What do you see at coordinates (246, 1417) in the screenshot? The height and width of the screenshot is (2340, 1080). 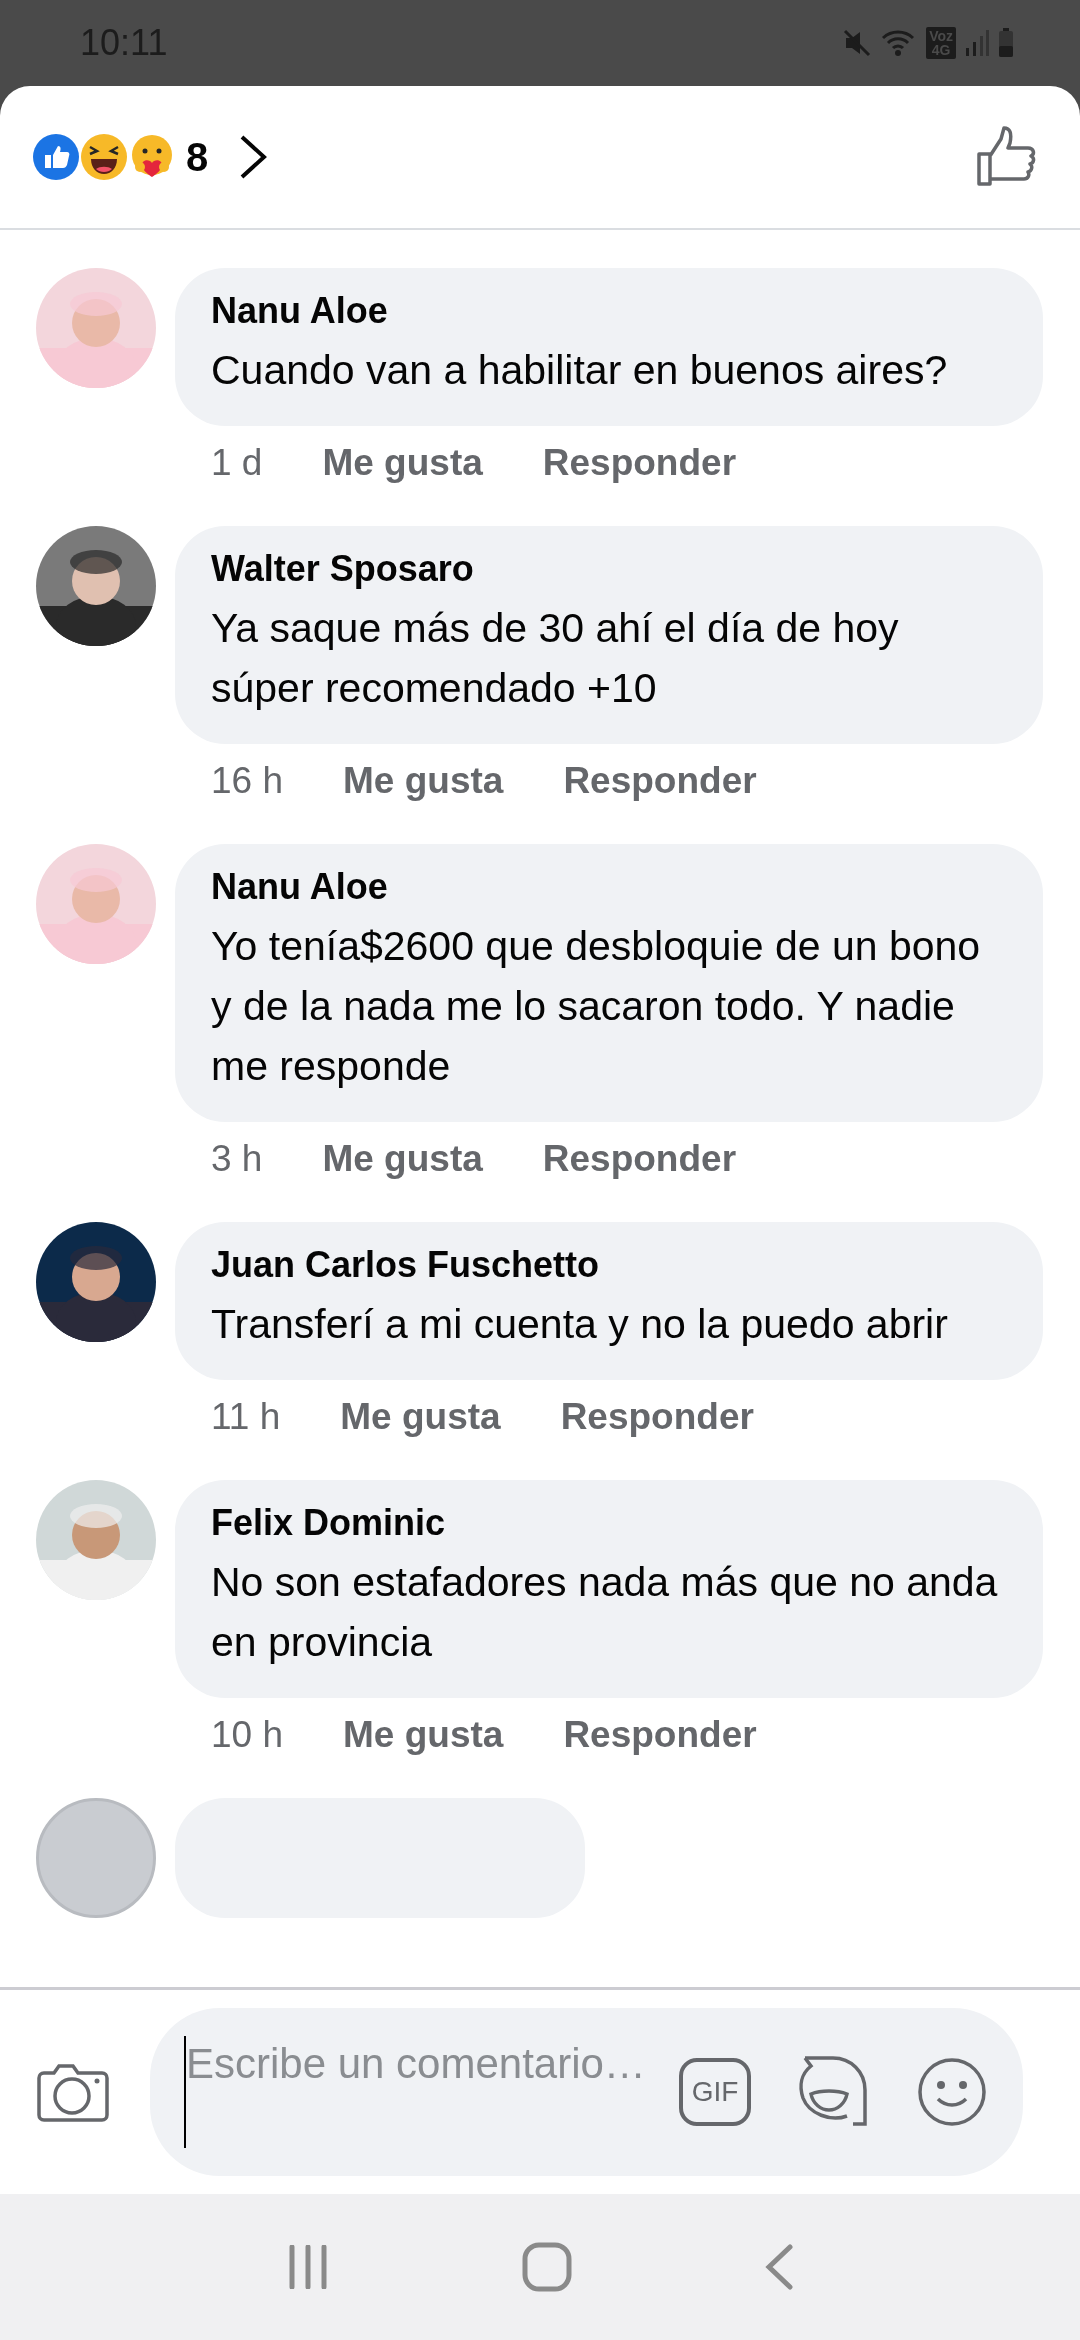 I see `comment-time: 11 h` at bounding box center [246, 1417].